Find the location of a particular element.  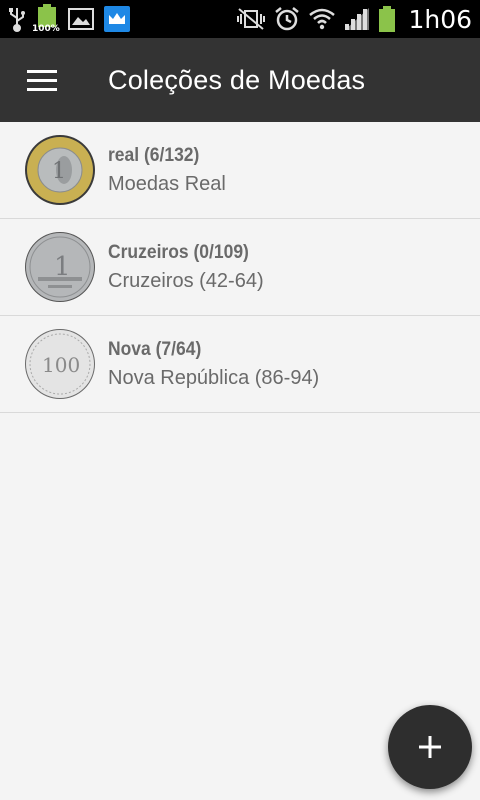

vibrate-off-icon is located at coordinates (251, 19).